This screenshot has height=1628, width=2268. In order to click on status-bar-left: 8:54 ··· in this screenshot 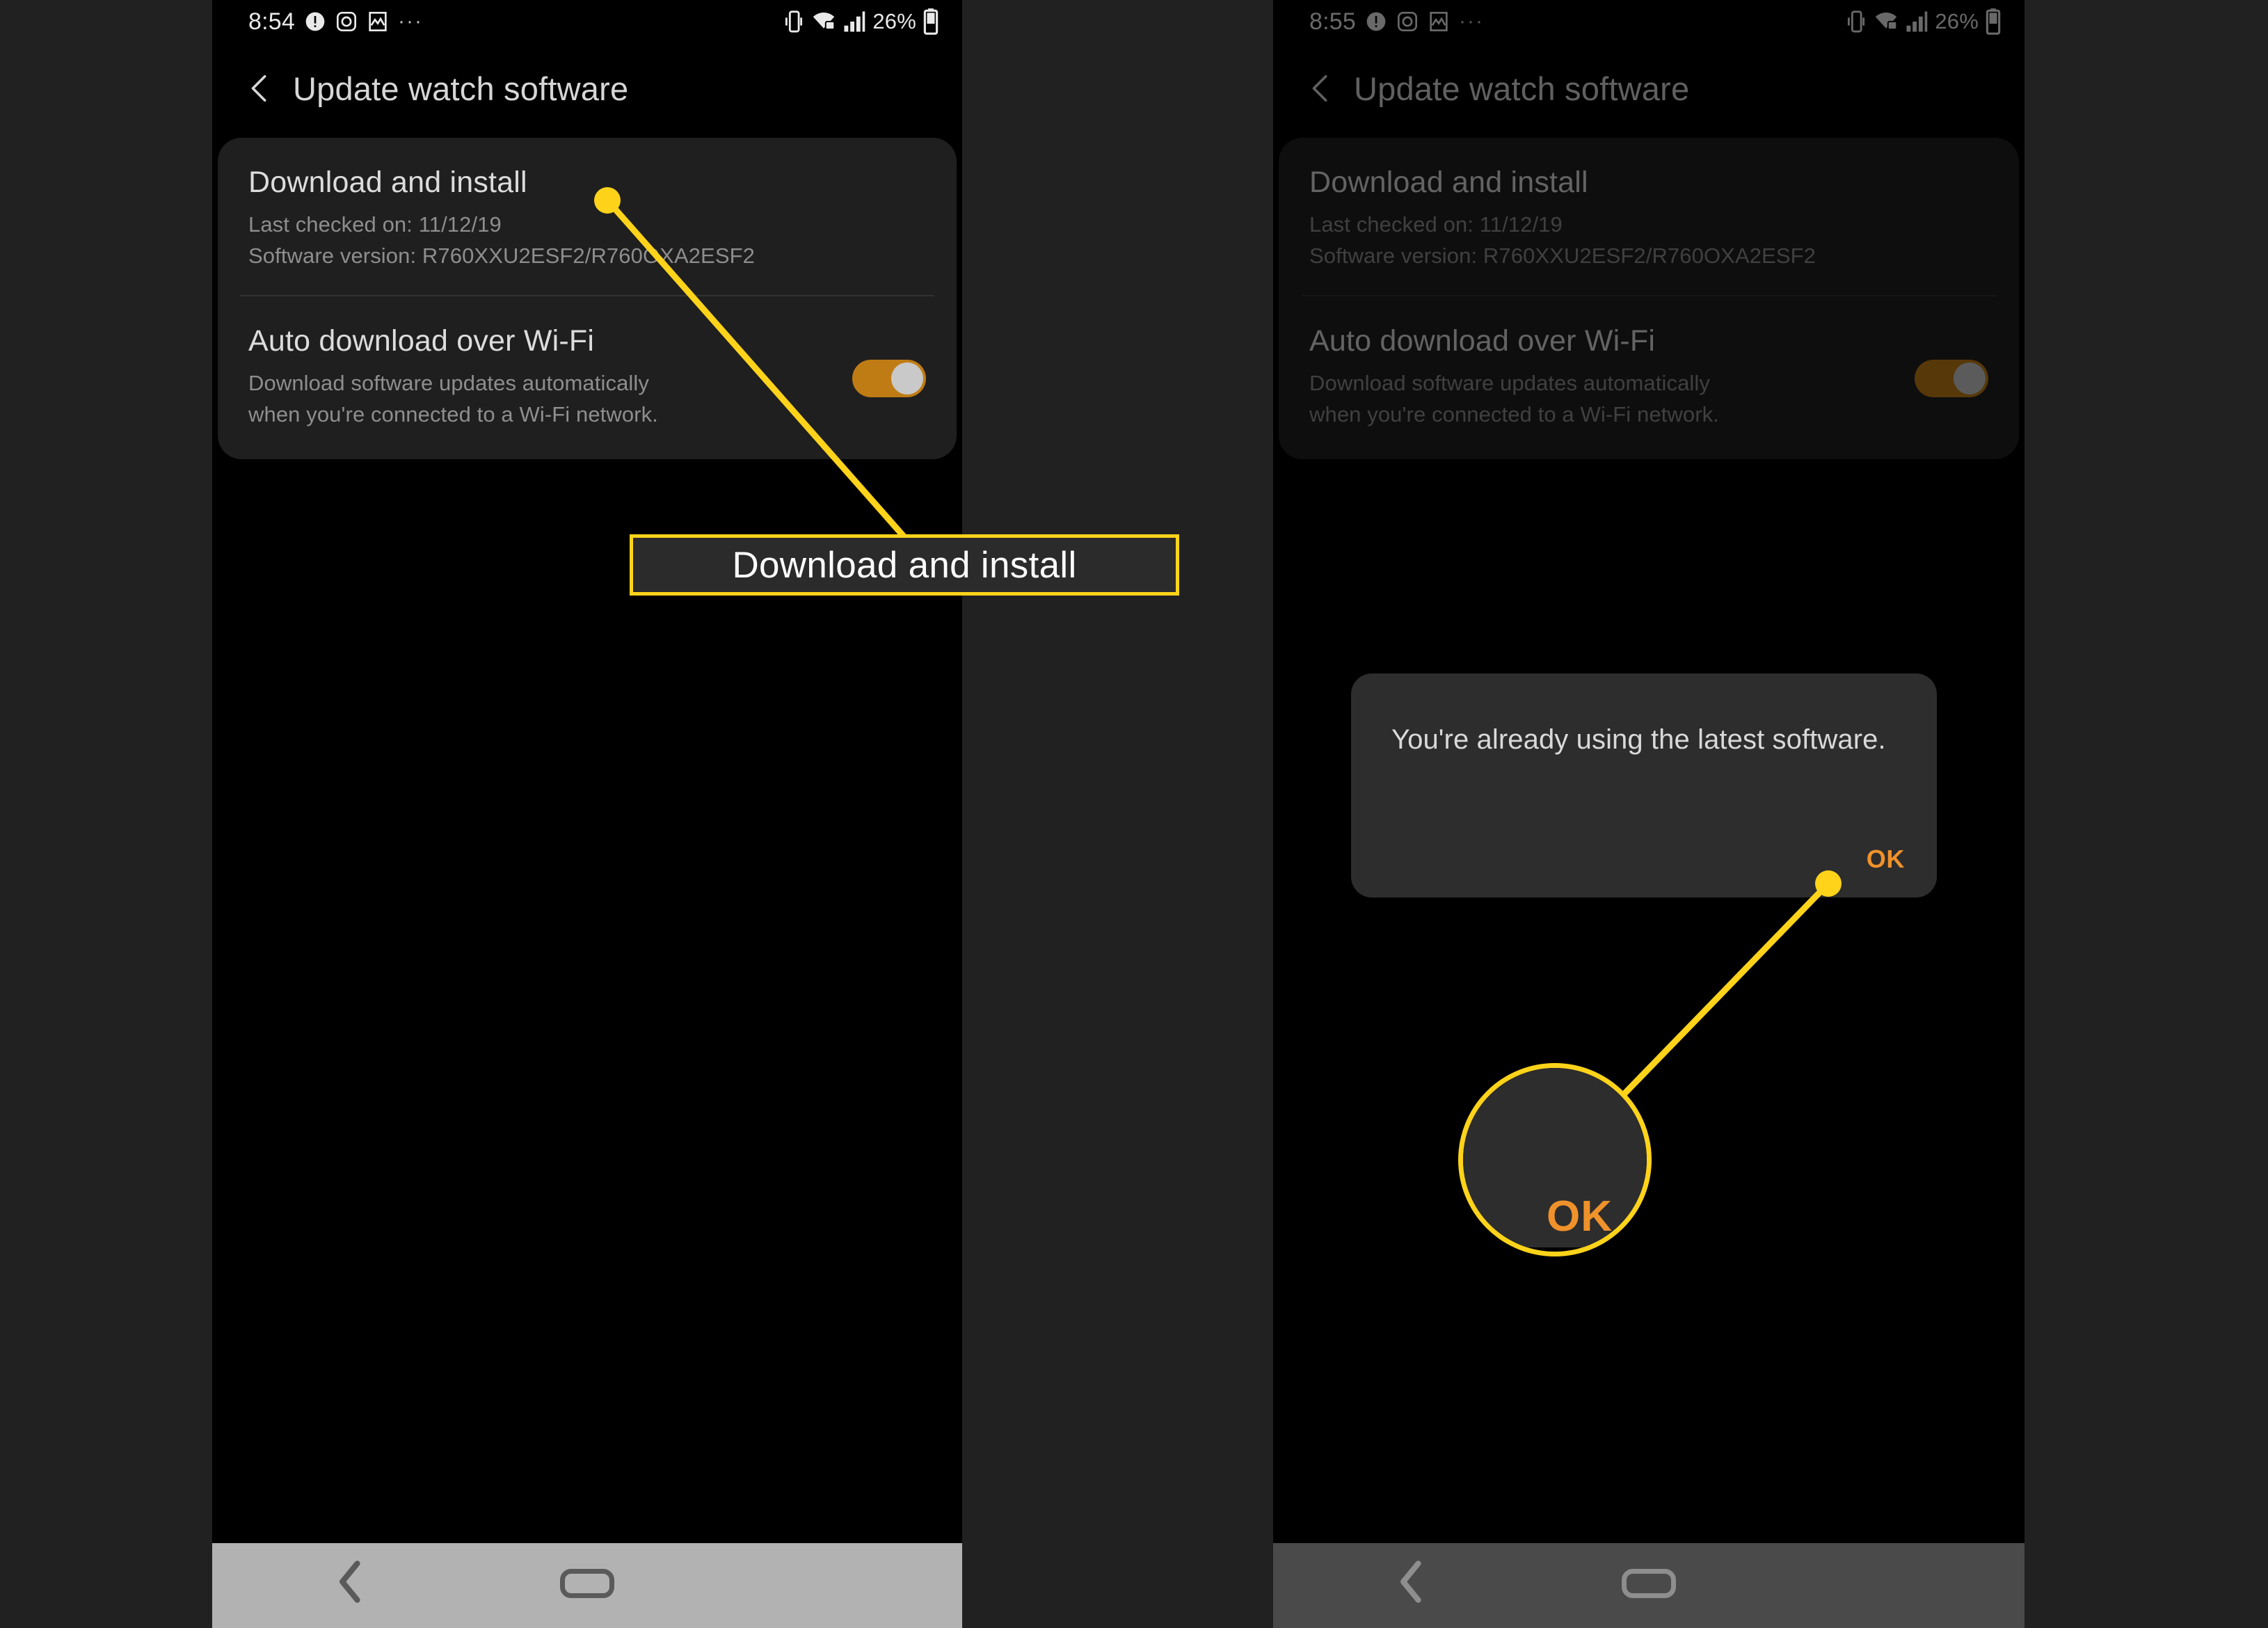, I will do `click(335, 21)`.